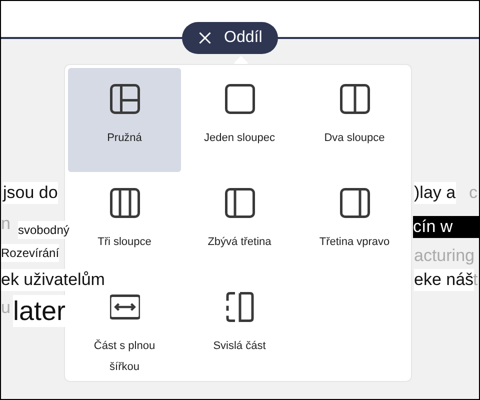 This screenshot has height=400, width=480. I want to click on dashed-panel-icon, so click(239, 307).